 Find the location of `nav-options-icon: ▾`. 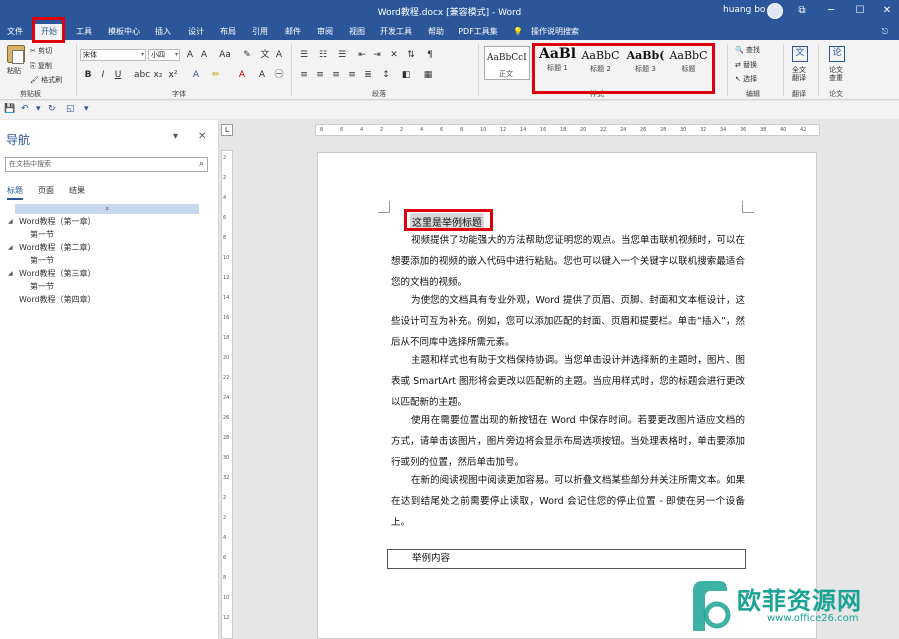

nav-options-icon: ▾ is located at coordinates (175, 136).